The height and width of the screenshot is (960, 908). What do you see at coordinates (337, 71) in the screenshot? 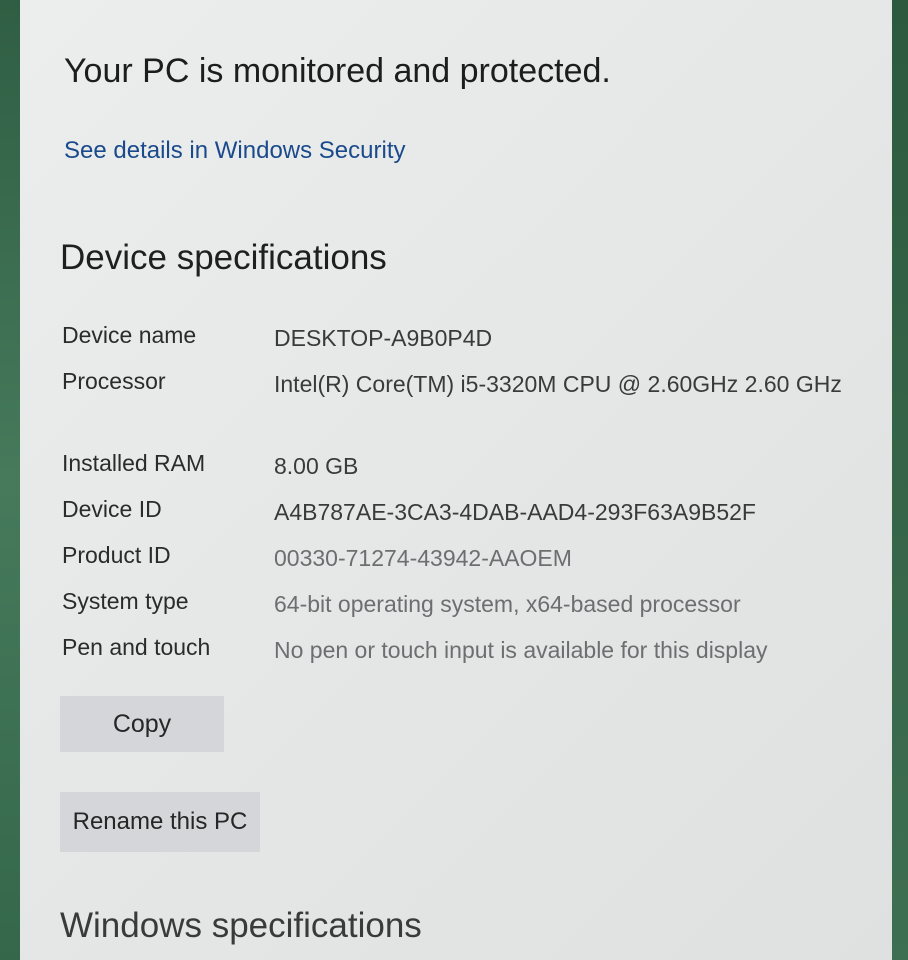
I see `protection-status: Your PC is monitored and protected.` at bounding box center [337, 71].